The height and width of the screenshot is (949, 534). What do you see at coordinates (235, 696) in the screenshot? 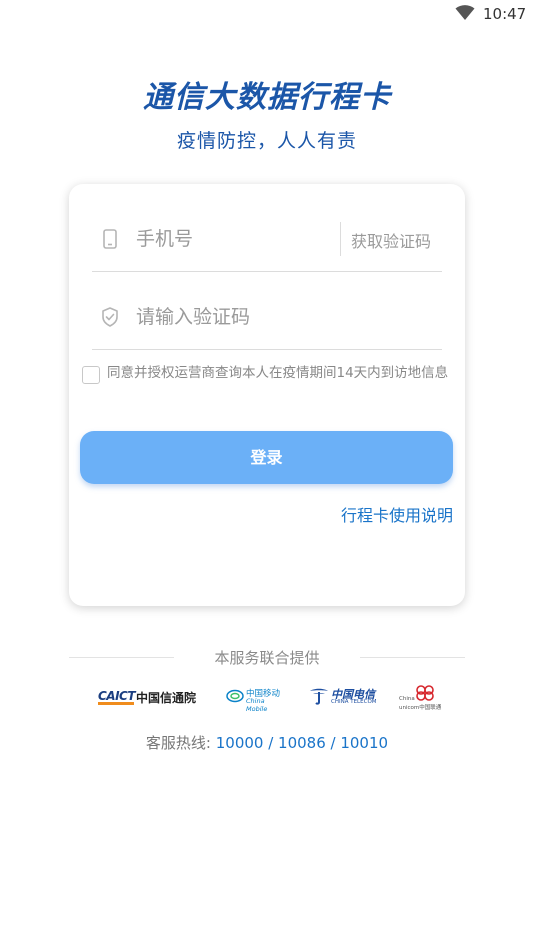
I see `china-mobile-icon` at bounding box center [235, 696].